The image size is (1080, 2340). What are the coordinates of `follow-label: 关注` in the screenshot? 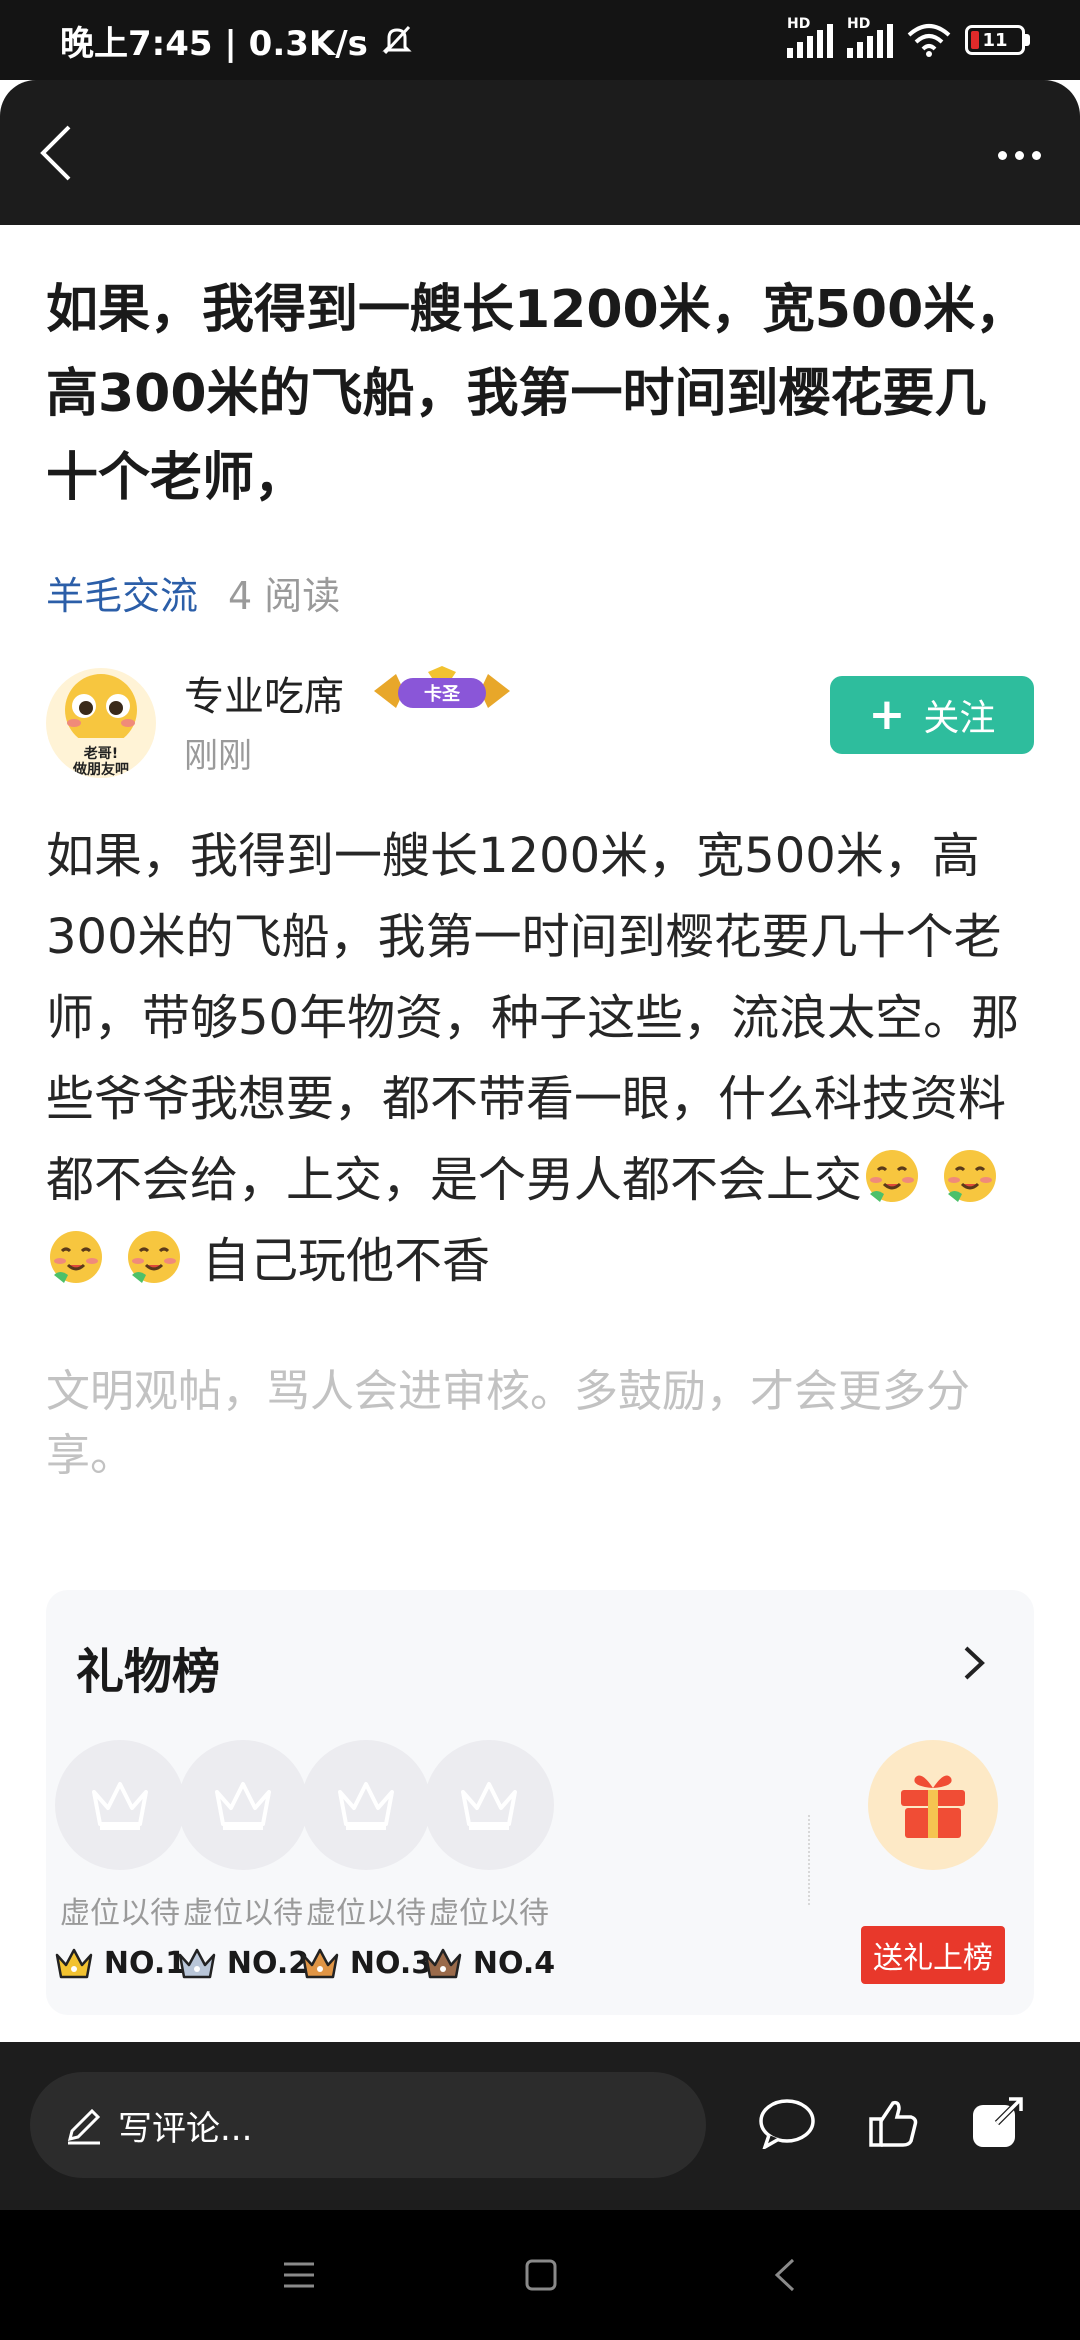 It's located at (959, 718).